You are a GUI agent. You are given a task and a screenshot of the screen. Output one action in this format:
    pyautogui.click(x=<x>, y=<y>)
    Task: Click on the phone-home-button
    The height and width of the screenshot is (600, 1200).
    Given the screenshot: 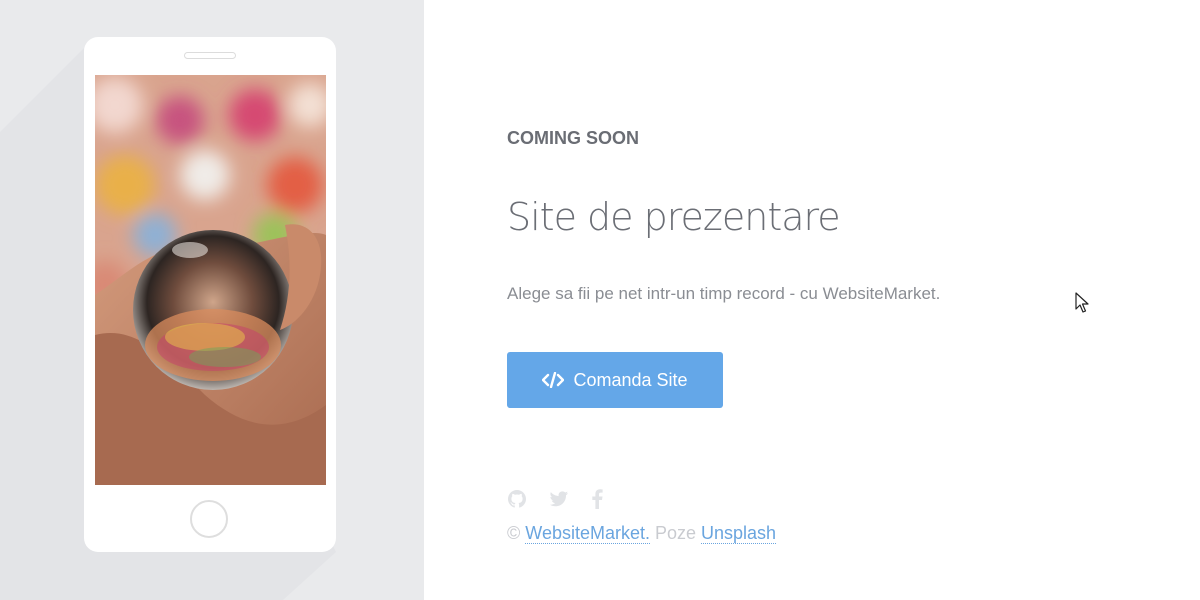 What is the action you would take?
    pyautogui.click(x=209, y=519)
    